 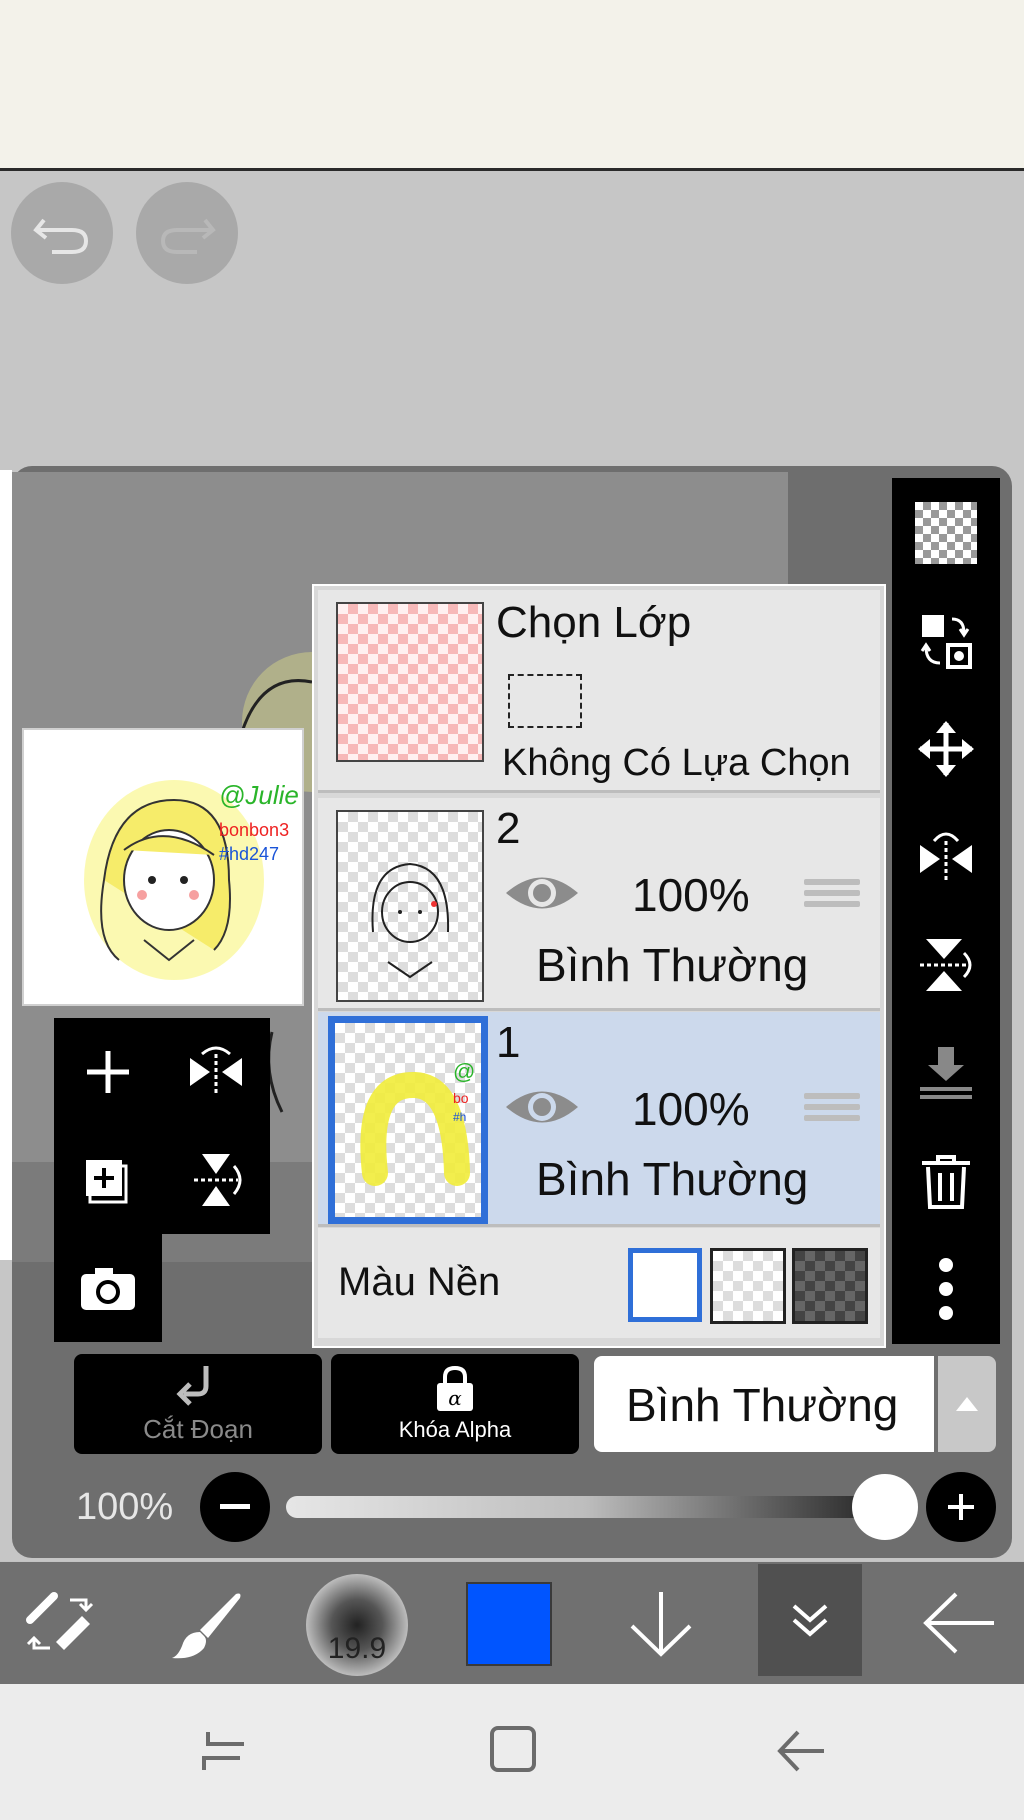 What do you see at coordinates (586, 1507) in the screenshot?
I see `opacity-slider` at bounding box center [586, 1507].